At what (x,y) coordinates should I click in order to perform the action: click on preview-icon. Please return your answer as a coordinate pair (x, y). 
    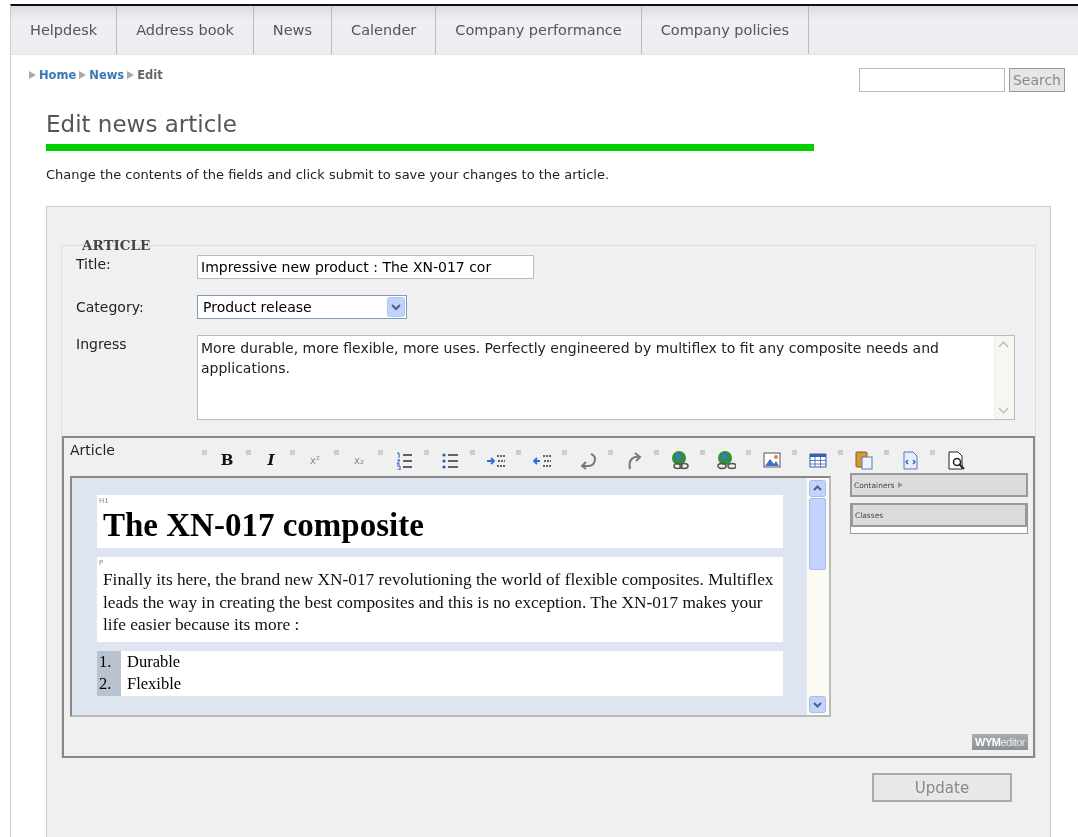
    Looking at the image, I should click on (956, 460).